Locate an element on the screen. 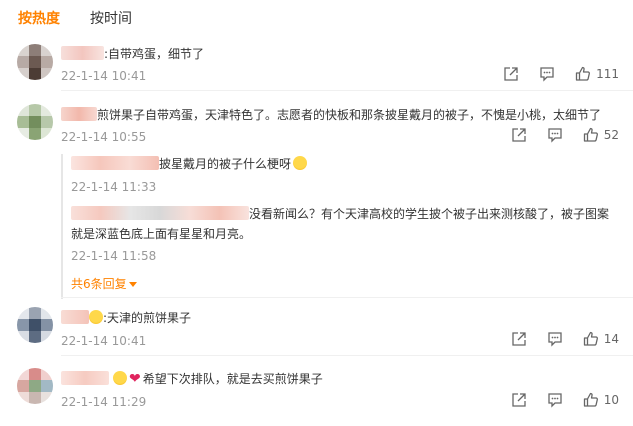 The image size is (633, 426). reply-time: 22-1-14 11:33 is located at coordinates (114, 187).